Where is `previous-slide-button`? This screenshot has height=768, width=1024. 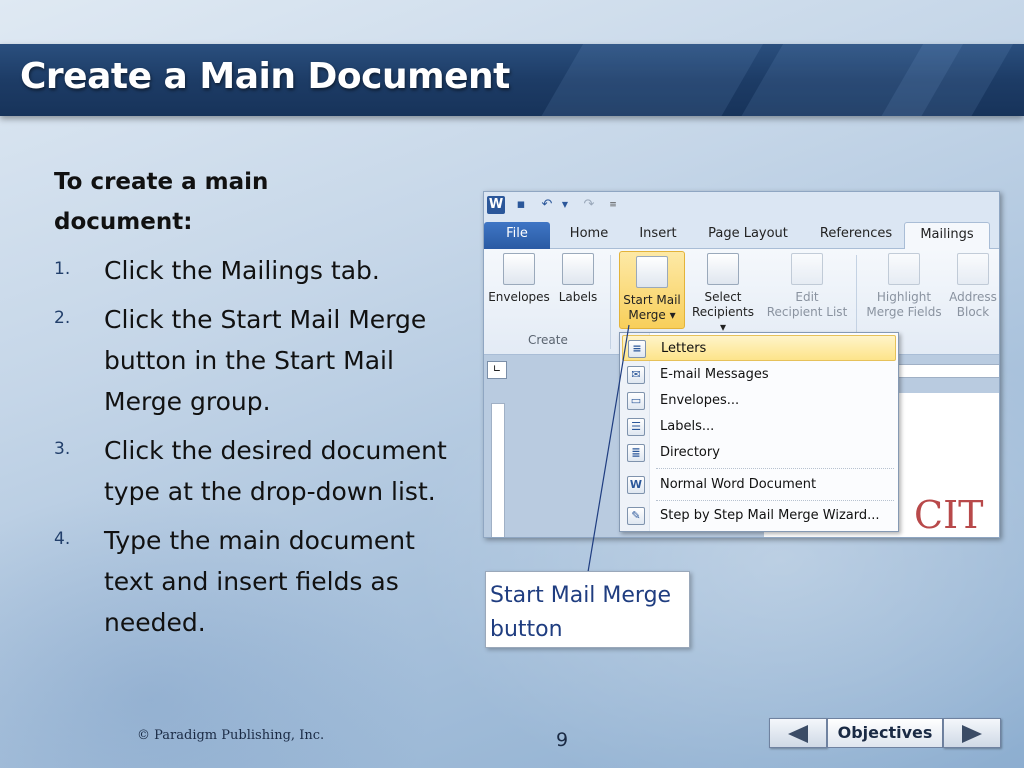 previous-slide-button is located at coordinates (798, 733).